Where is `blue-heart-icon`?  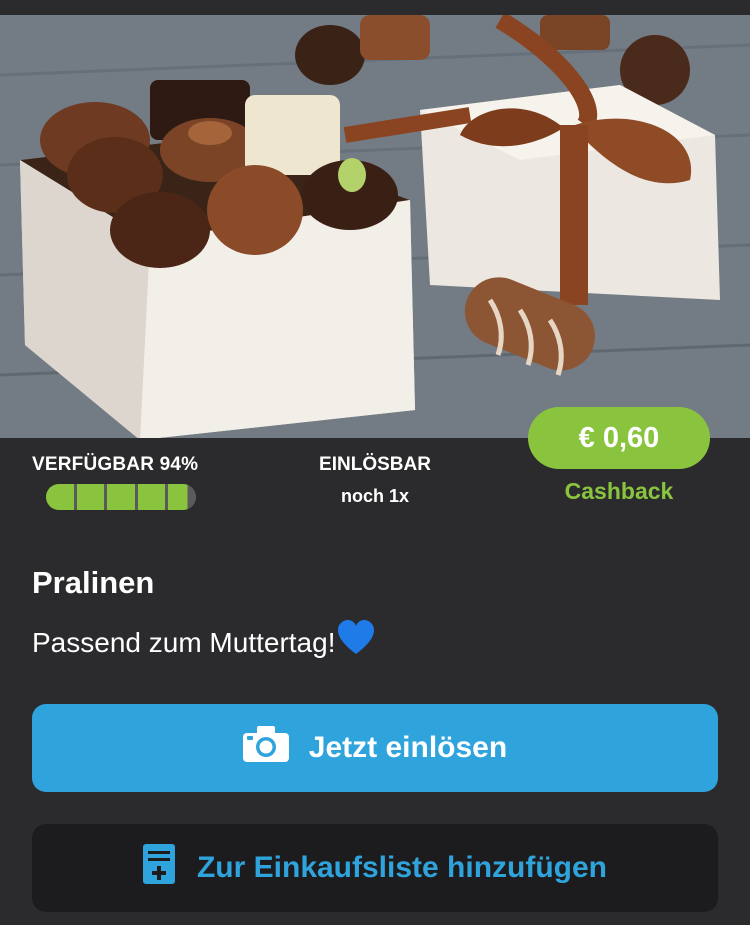 blue-heart-icon is located at coordinates (356, 641).